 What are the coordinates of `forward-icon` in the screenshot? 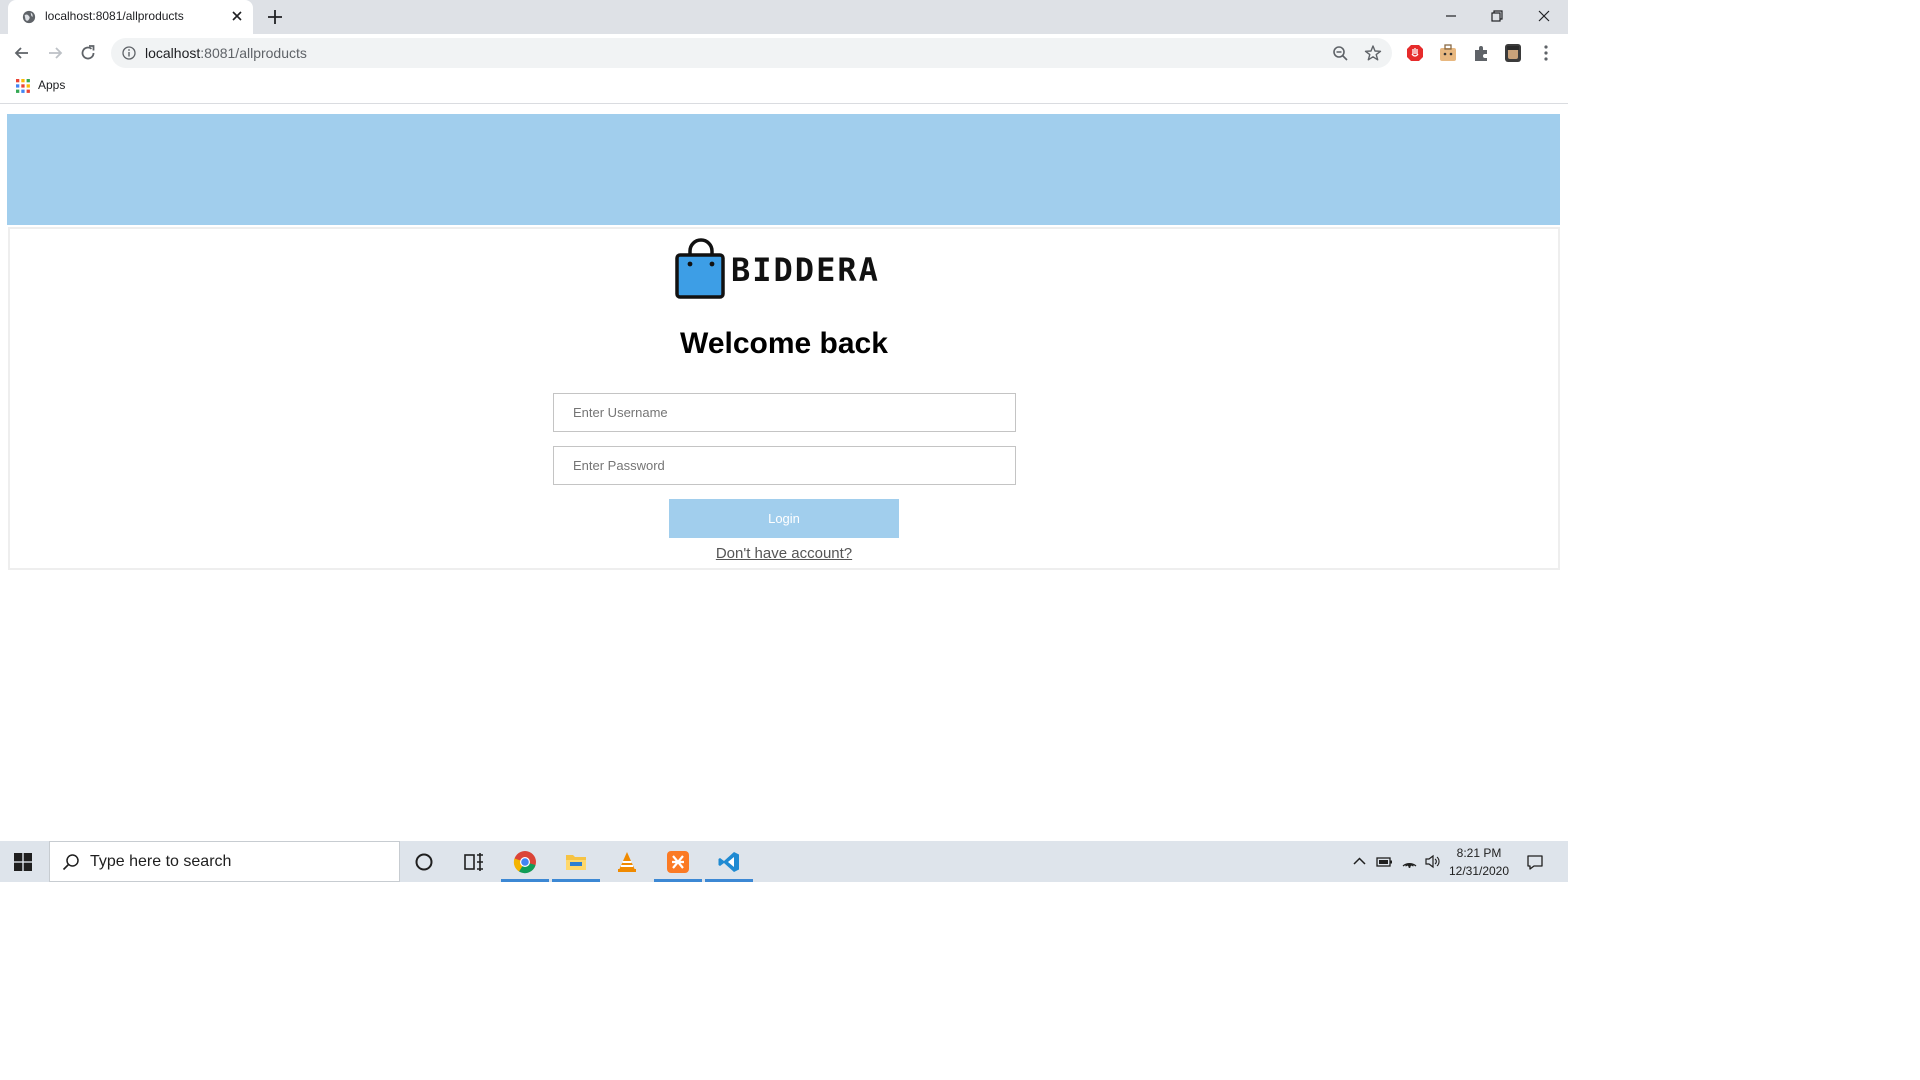 It's located at (55, 53).